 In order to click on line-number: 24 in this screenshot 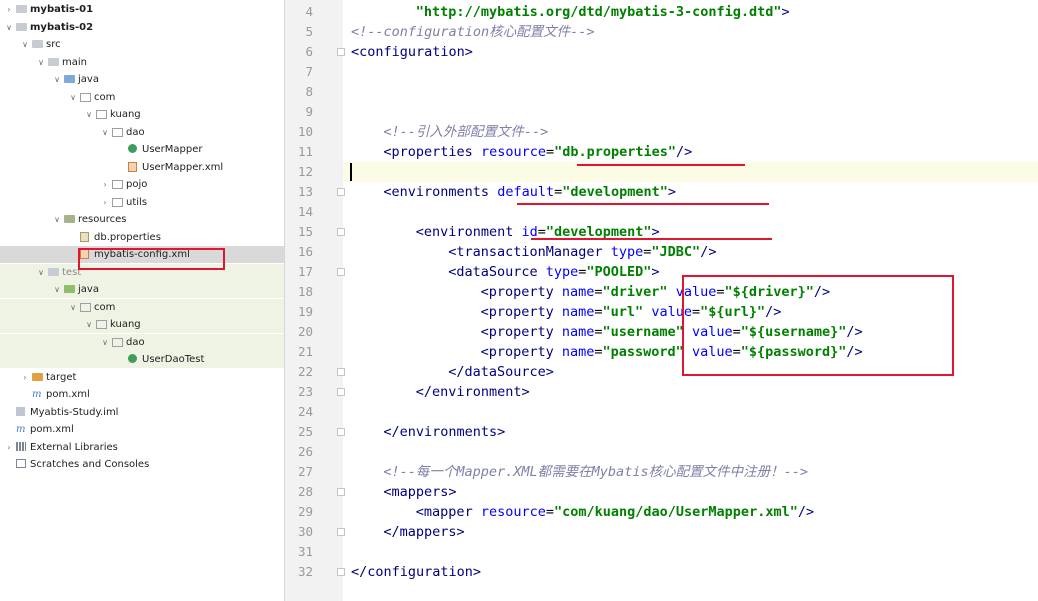, I will do `click(305, 411)`.